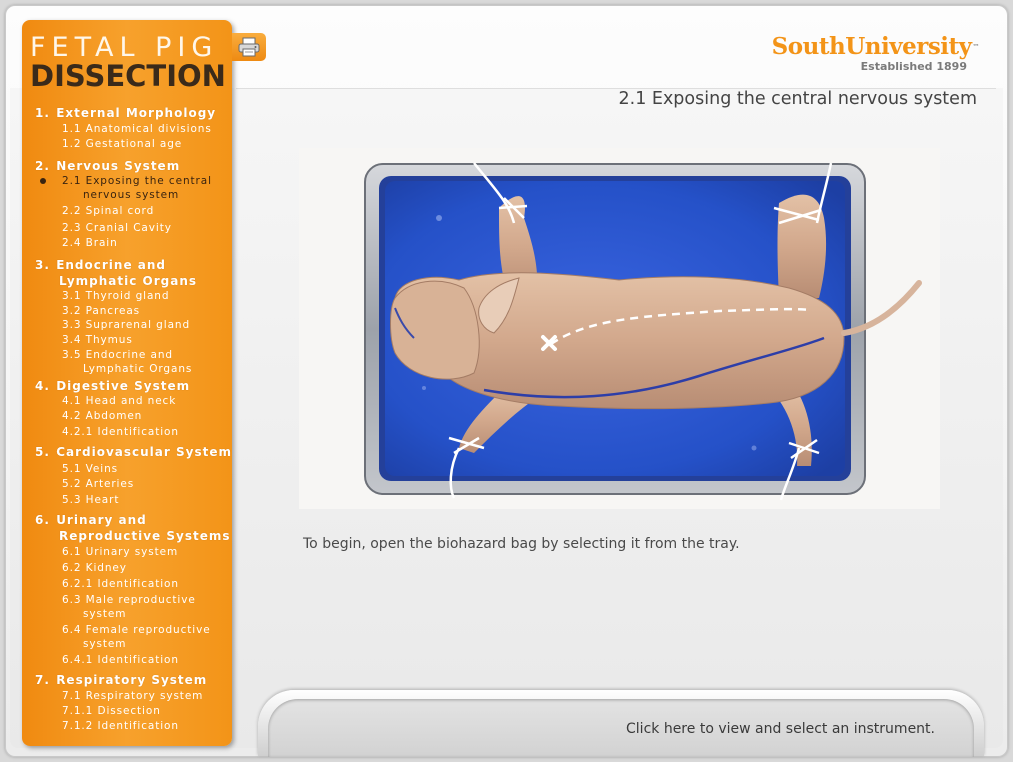 The image size is (1013, 762). I want to click on toc-item-number: 5.1, so click(72, 469).